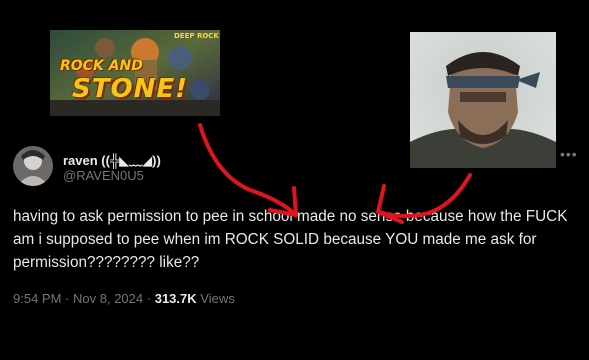 Image resolution: width=589 pixels, height=360 pixels. I want to click on rock-and-stone-image: ROCK AND STONE! DEEP ROCK, so click(135, 73).